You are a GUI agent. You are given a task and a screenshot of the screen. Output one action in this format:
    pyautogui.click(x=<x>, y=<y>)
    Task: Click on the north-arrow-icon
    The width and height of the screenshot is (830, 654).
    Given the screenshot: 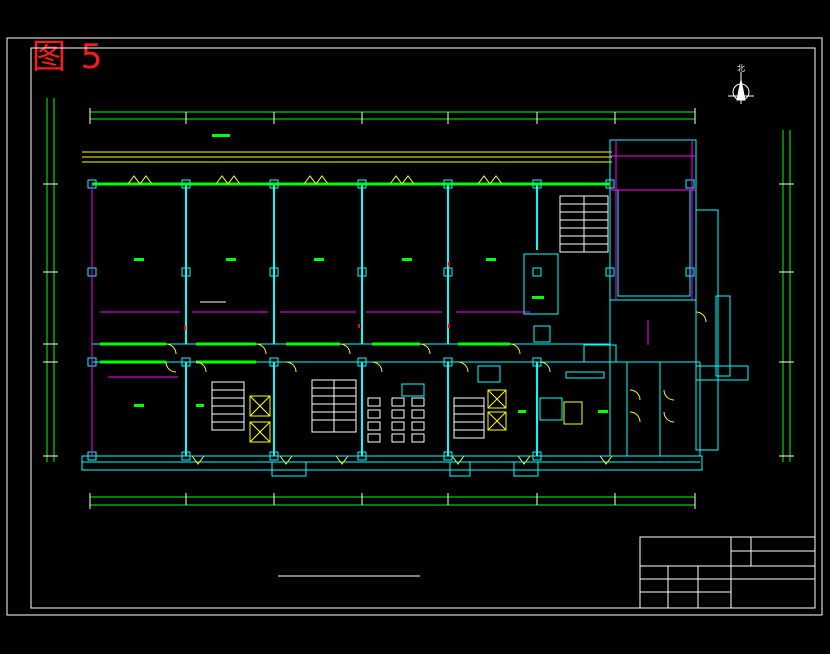 What is the action you would take?
    pyautogui.click(x=741, y=88)
    